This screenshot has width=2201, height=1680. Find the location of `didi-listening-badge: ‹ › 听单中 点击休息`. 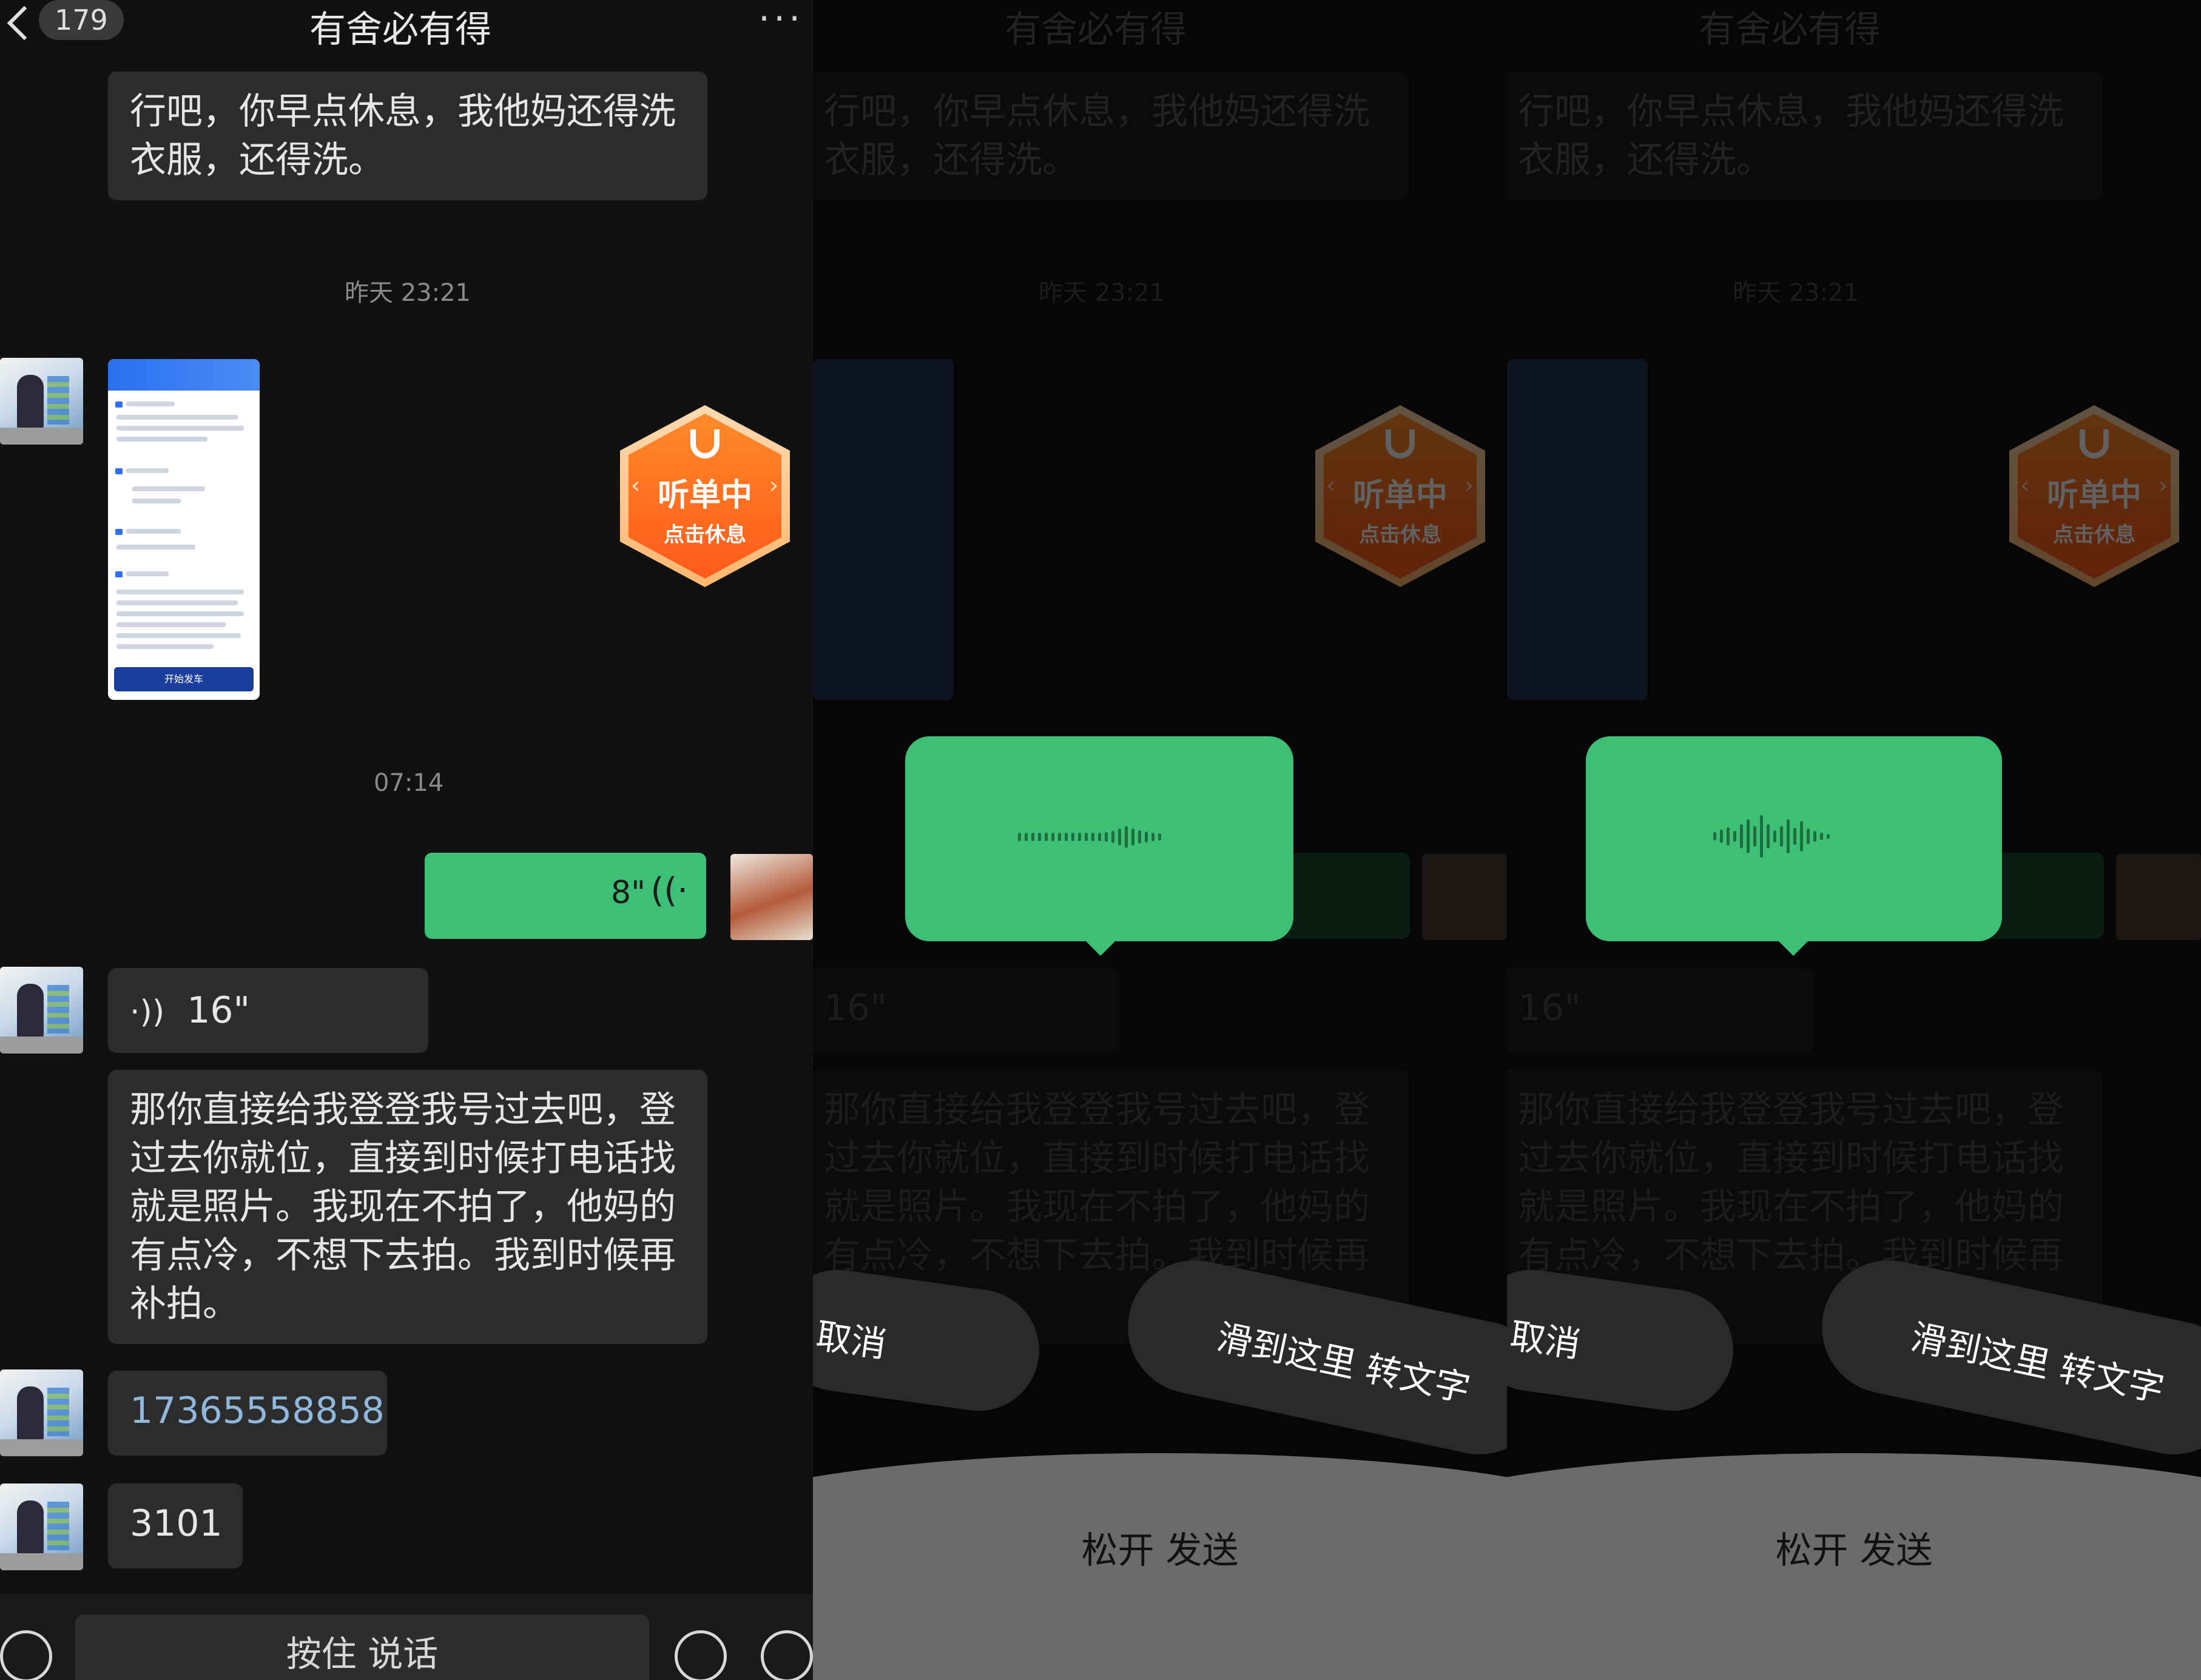

didi-listening-badge: ‹ › 听单中 点击休息 is located at coordinates (705, 496).